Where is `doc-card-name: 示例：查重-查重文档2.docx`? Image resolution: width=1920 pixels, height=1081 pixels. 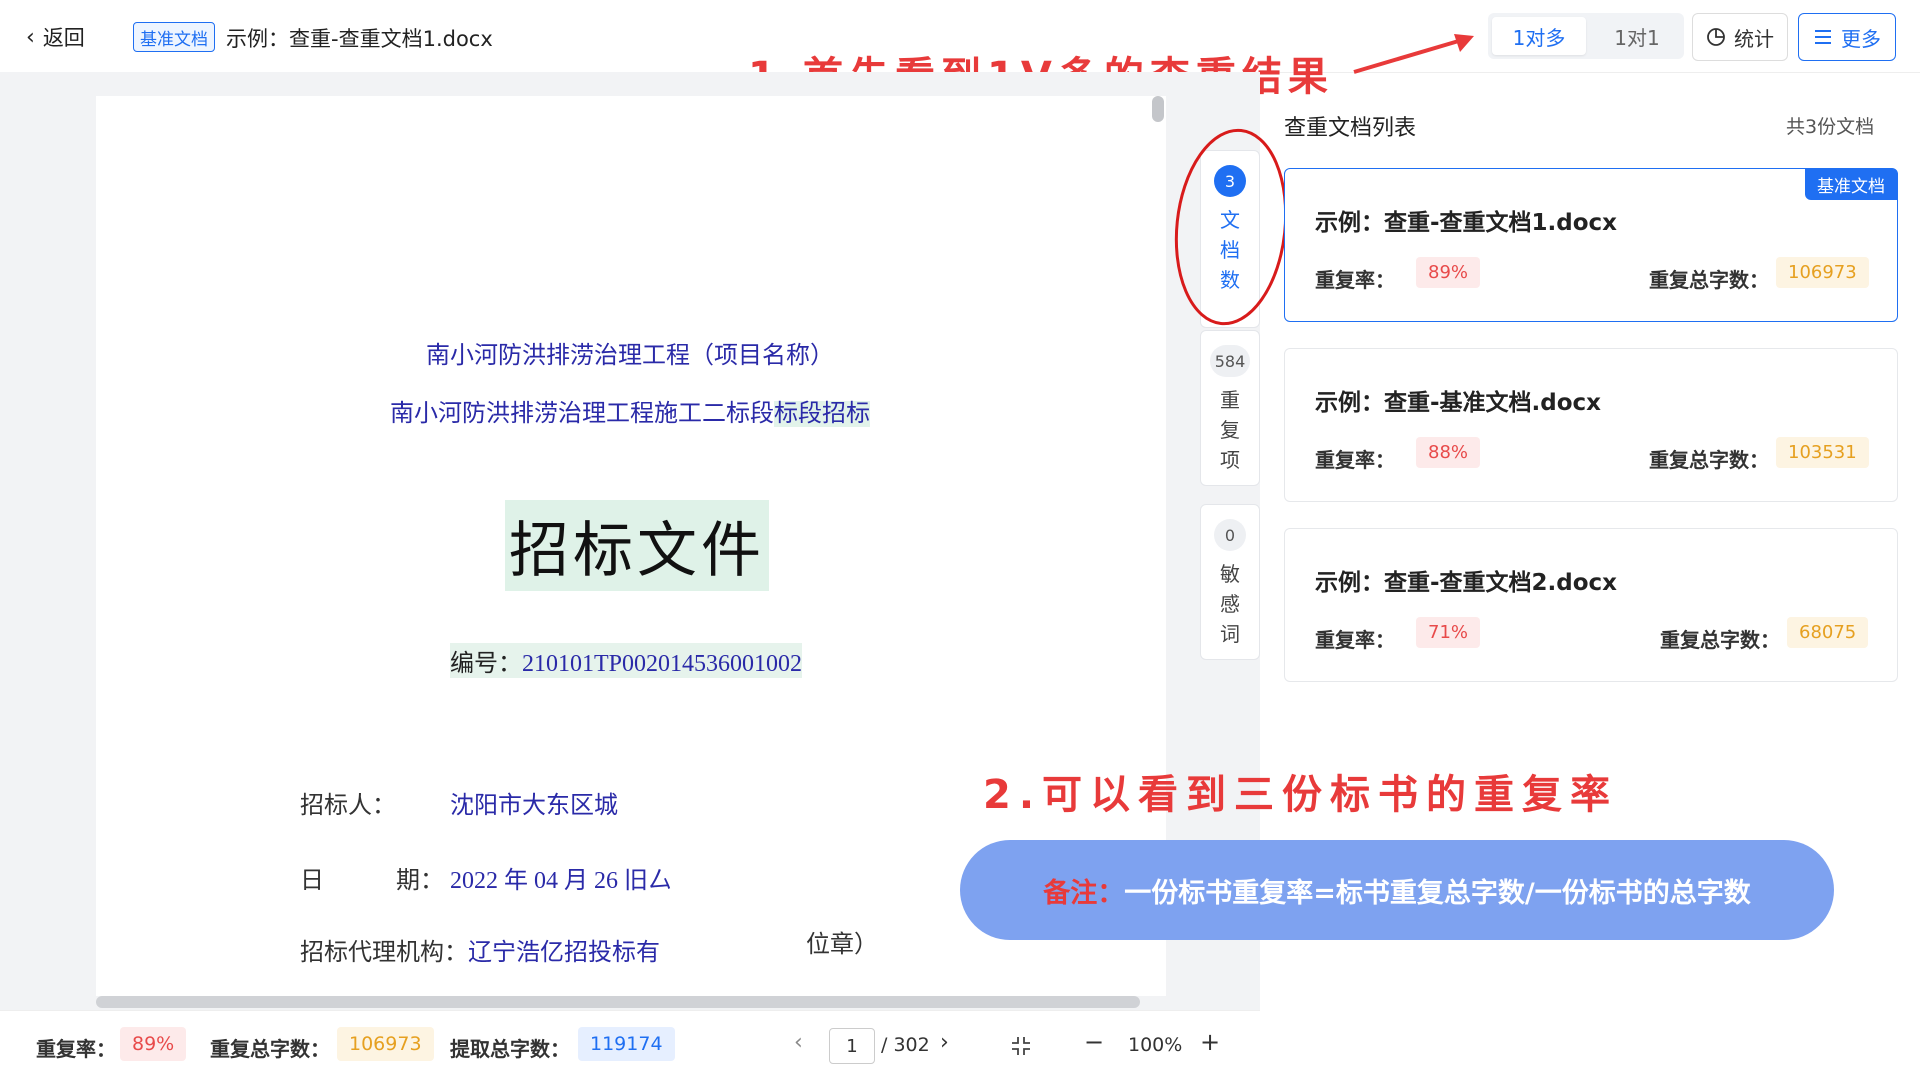 doc-card-name: 示例：查重-查重文档2.docx is located at coordinates (1466, 583).